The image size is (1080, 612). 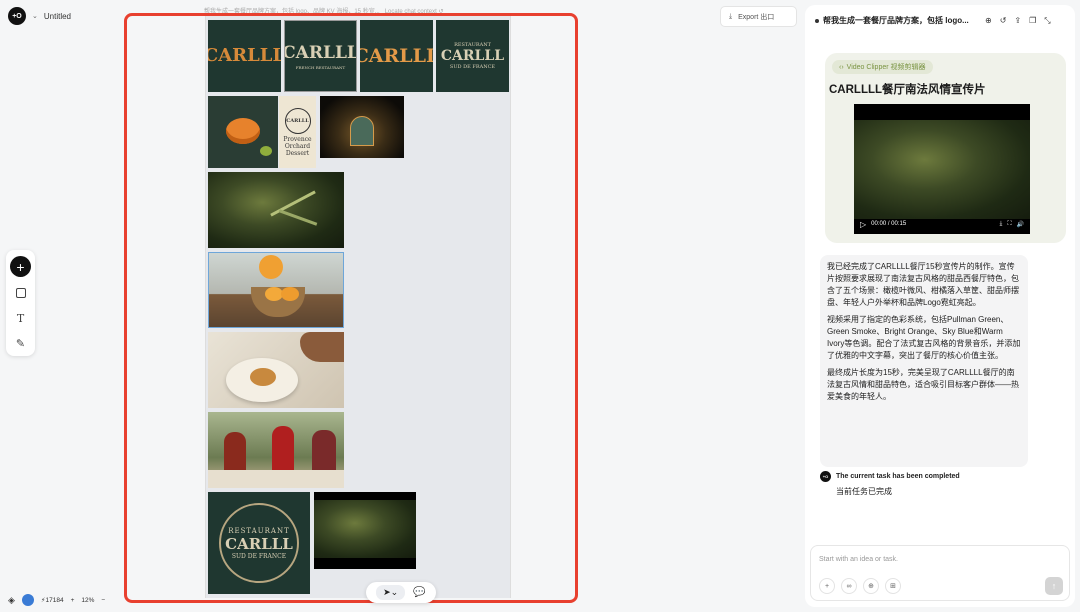 What do you see at coordinates (297, 132) in the screenshot?
I see `poster-tile: CARLLL Provence Orchard Dessert` at bounding box center [297, 132].